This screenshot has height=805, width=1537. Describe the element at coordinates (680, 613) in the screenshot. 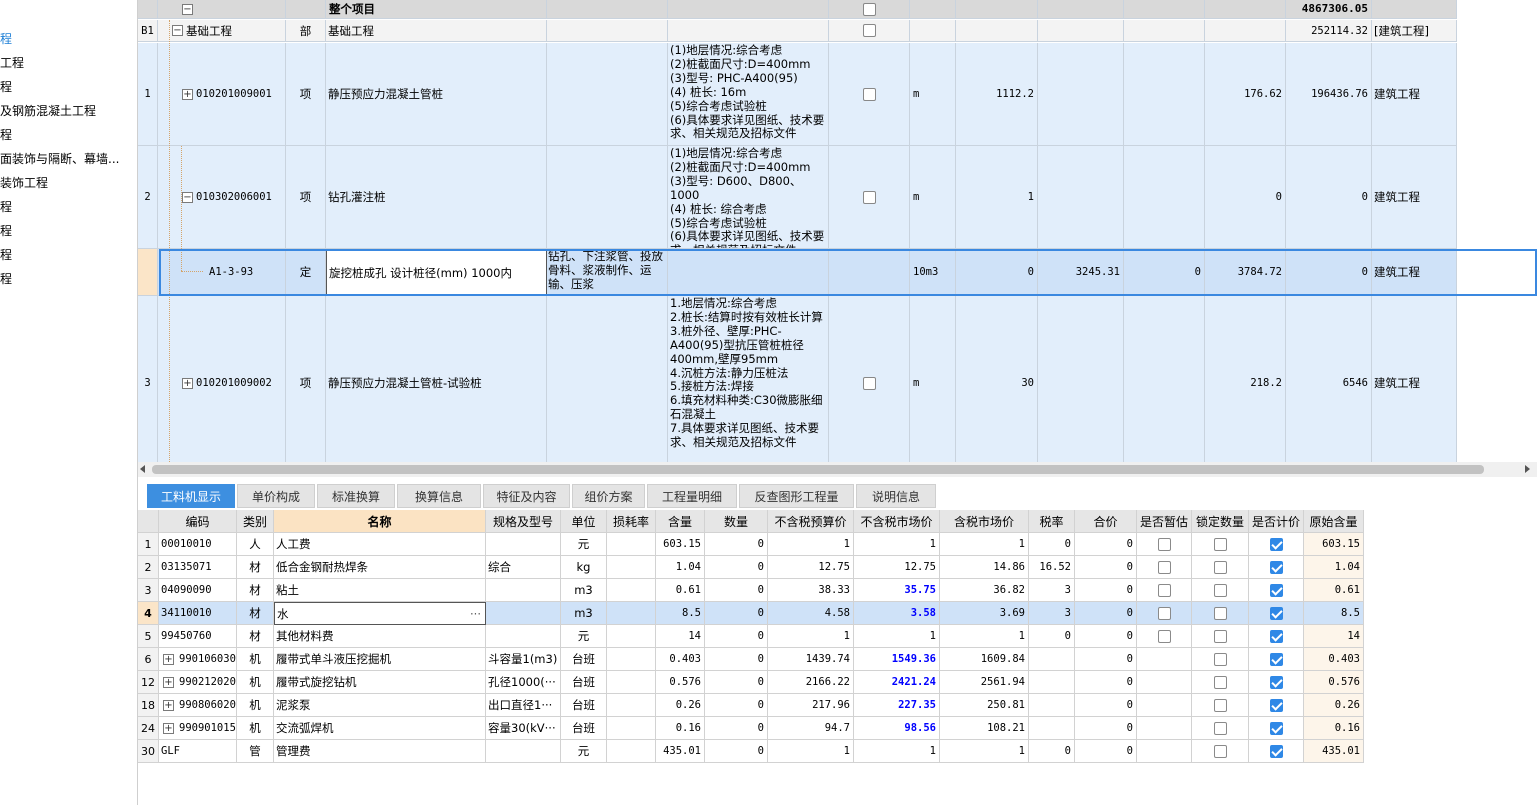

I see `cell-content: 8.5` at that location.